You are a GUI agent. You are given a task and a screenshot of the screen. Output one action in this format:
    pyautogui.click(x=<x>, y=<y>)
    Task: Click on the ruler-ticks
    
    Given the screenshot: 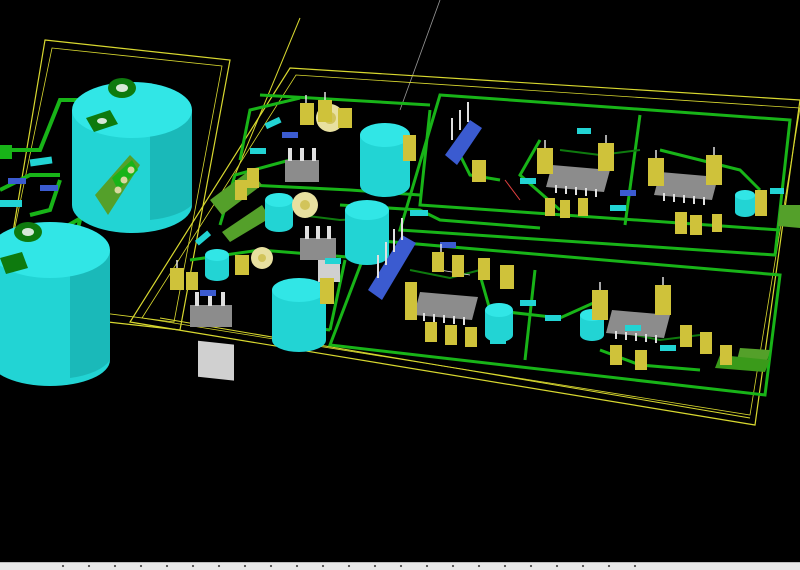 What is the action you would take?
    pyautogui.click(x=350, y=566)
    